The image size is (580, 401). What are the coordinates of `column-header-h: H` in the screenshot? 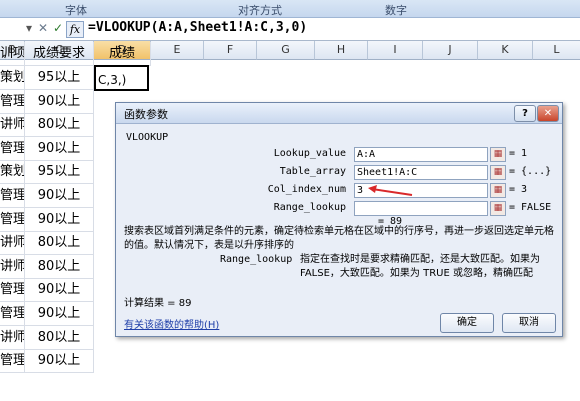 It's located at (341, 50).